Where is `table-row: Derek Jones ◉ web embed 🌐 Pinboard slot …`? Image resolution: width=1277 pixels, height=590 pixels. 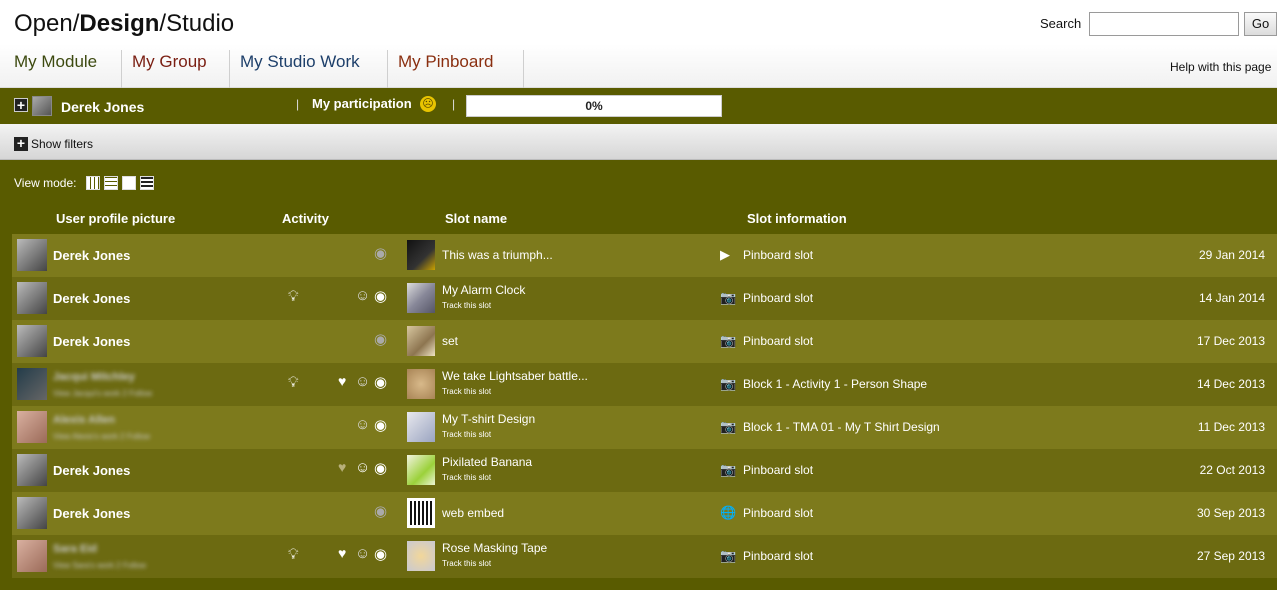
table-row: Derek Jones ◉ web embed 🌐 Pinboard slot … is located at coordinates (644, 513).